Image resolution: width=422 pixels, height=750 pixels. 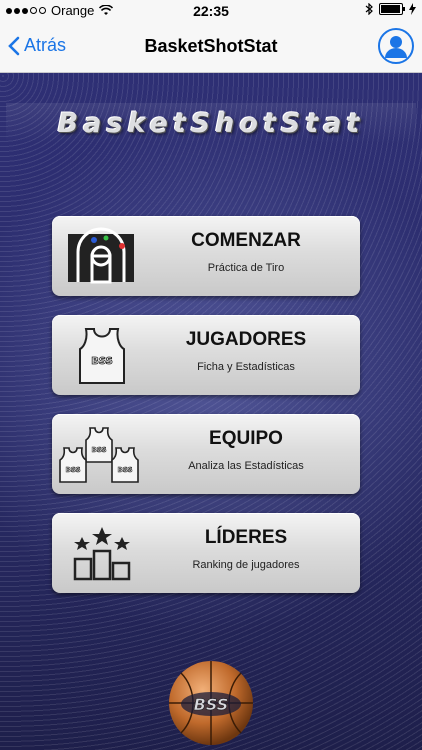 I want to click on page-title: BasketShotStat, so click(x=211, y=46).